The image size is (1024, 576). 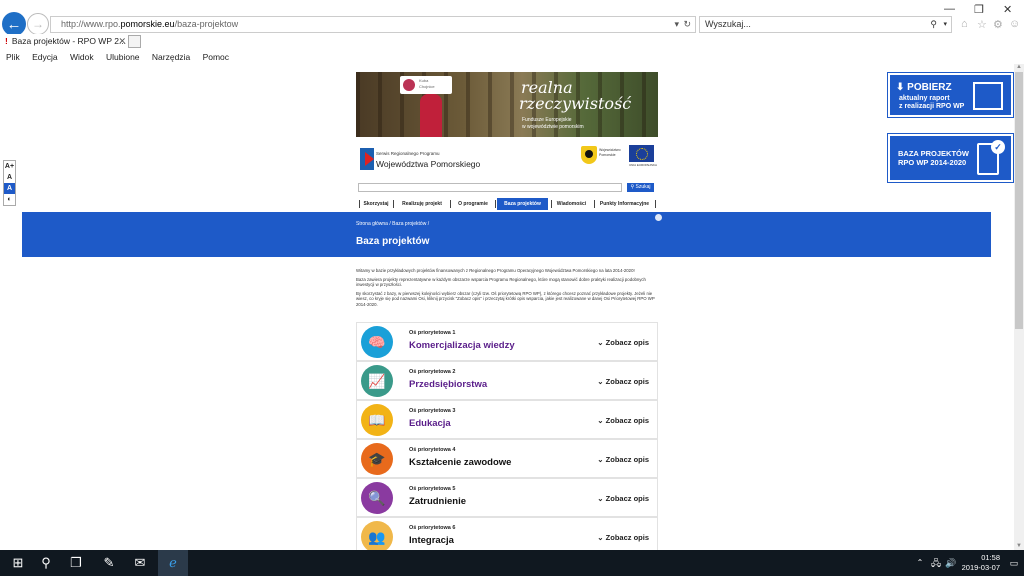 I want to click on new-tab-button, so click(x=134, y=41).